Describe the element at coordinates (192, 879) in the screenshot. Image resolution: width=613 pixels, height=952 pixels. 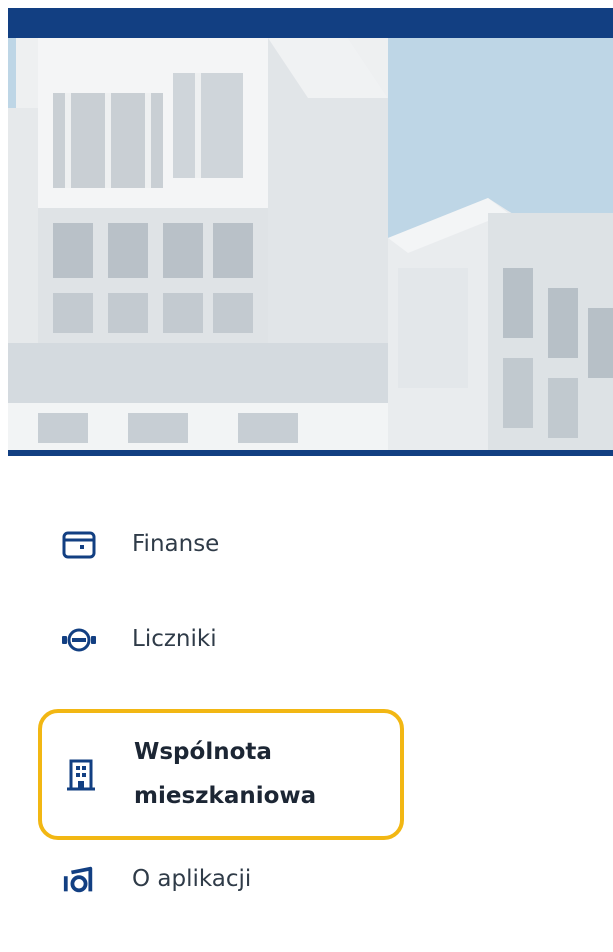
I see `menu-item-label: O aplikacji` at that location.